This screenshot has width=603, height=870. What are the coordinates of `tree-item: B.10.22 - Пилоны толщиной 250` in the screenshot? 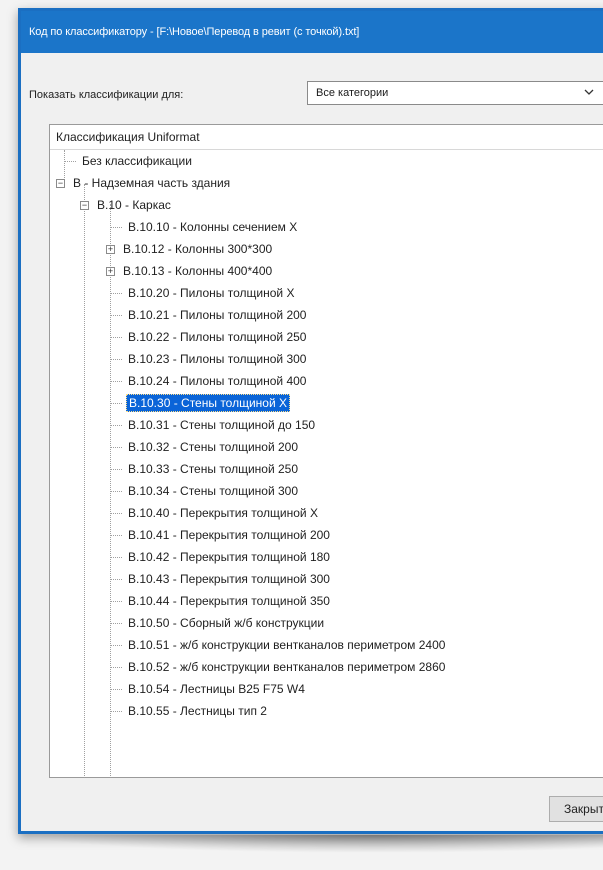 It's located at (209, 337).